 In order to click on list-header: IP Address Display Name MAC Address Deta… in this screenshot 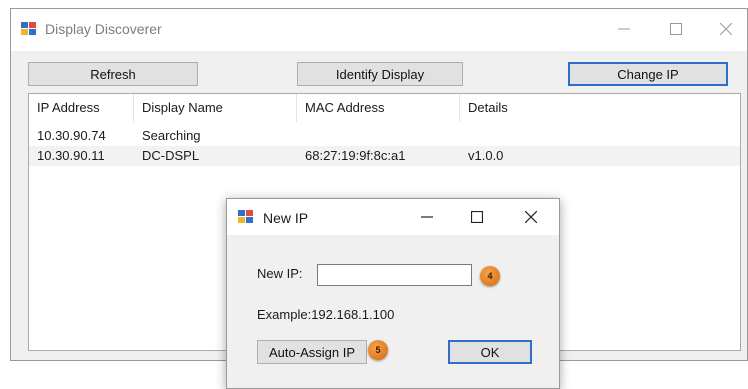, I will do `click(384, 108)`.